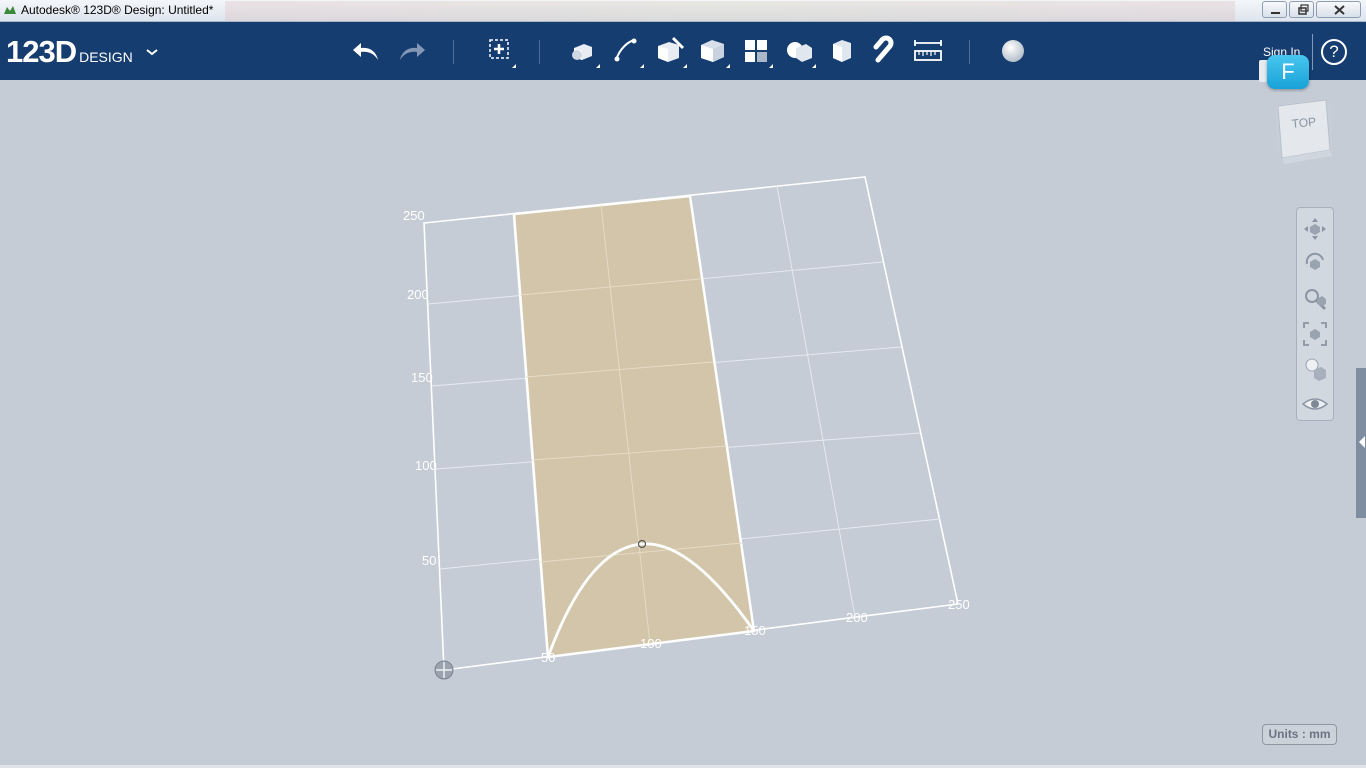 The image size is (1366, 768). Describe the element at coordinates (426, 465) in the screenshot. I see `grid-y-label-100: 100` at that location.